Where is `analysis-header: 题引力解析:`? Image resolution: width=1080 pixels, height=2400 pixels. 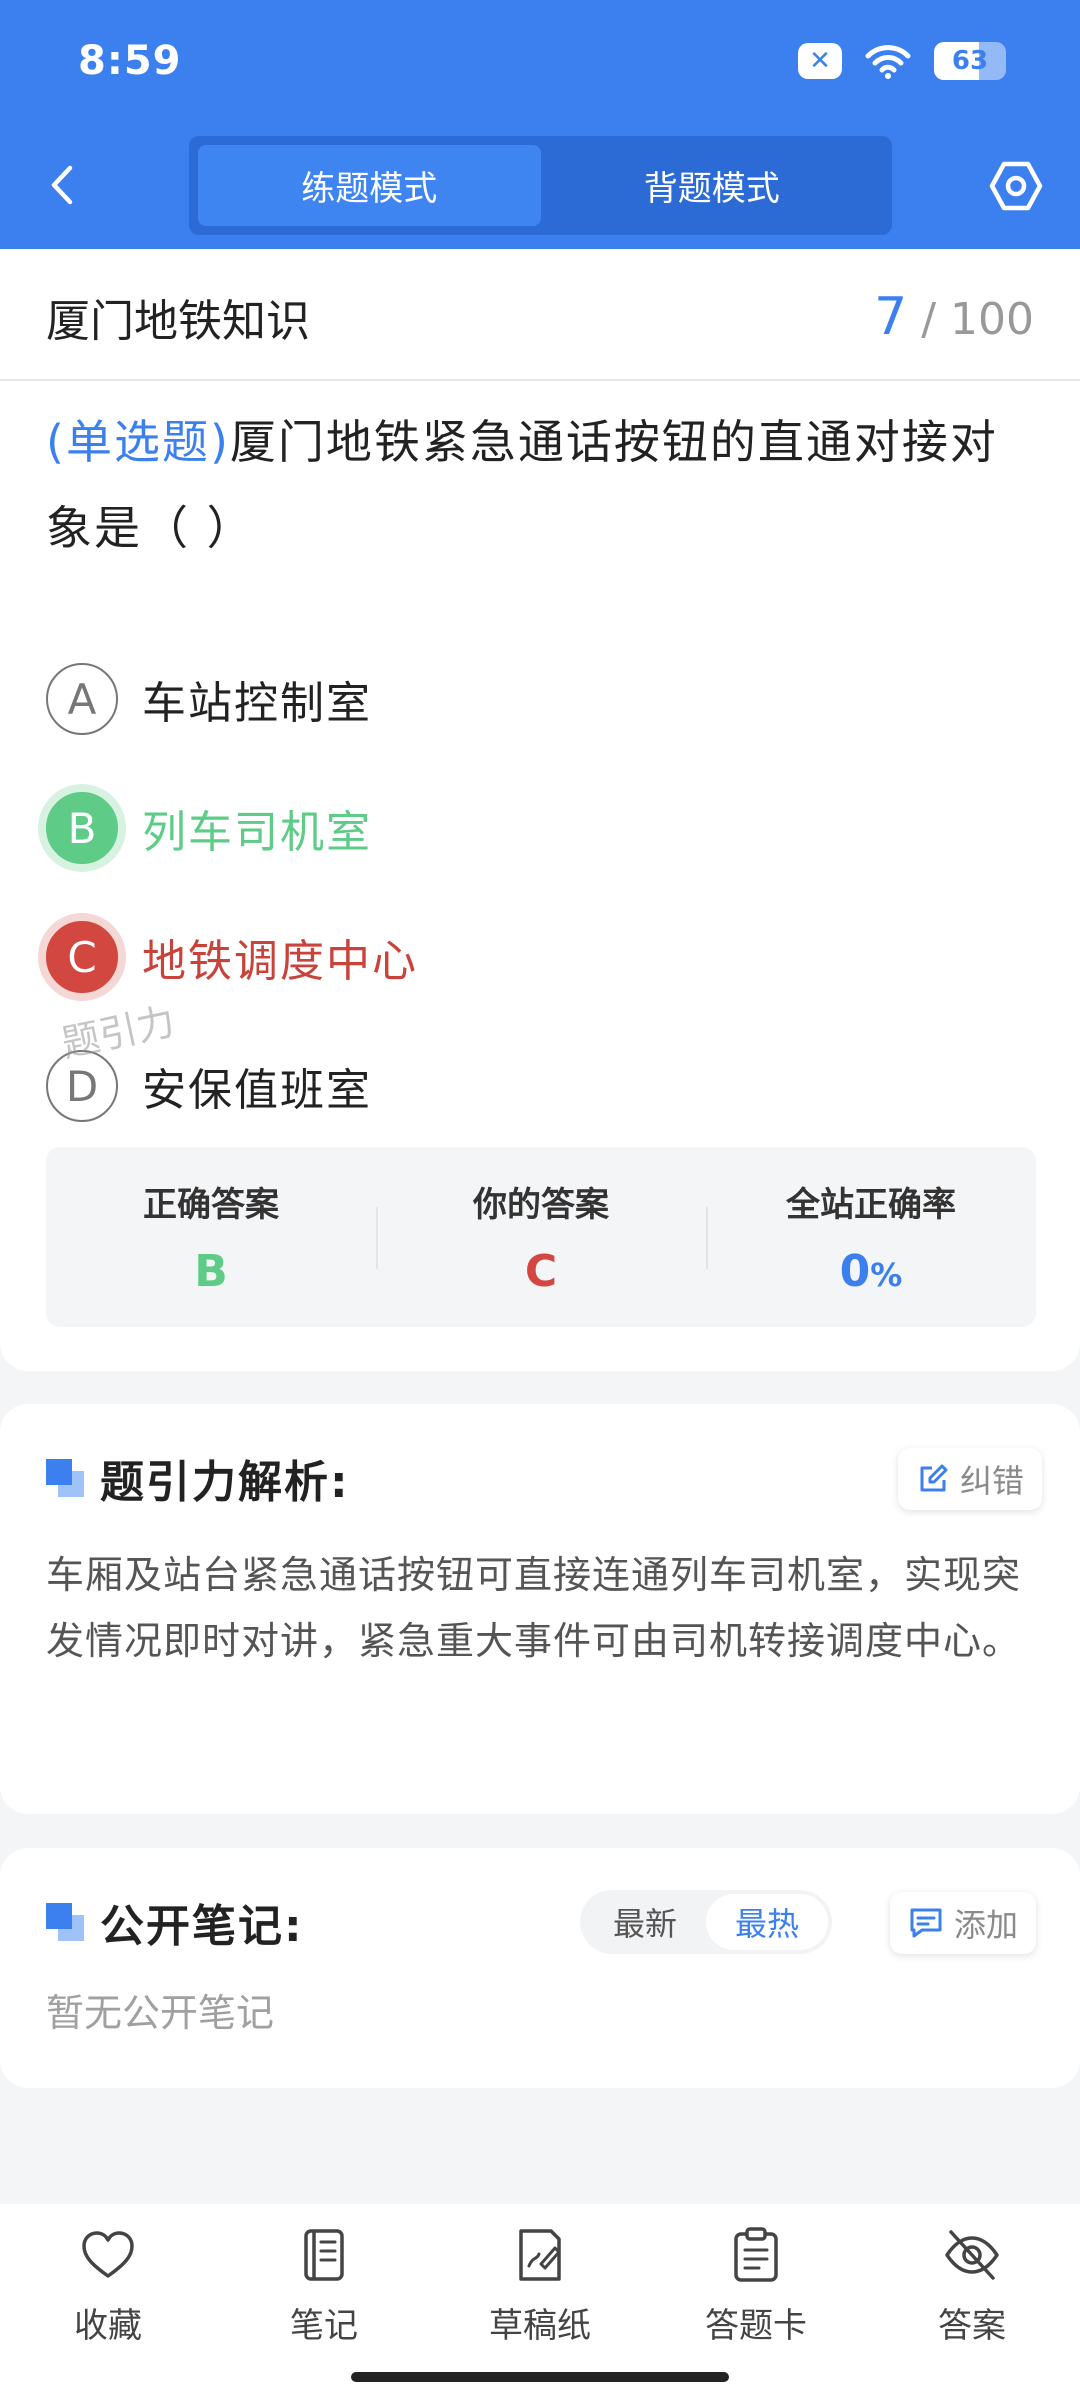 analysis-header: 题引力解析: is located at coordinates (198, 1478).